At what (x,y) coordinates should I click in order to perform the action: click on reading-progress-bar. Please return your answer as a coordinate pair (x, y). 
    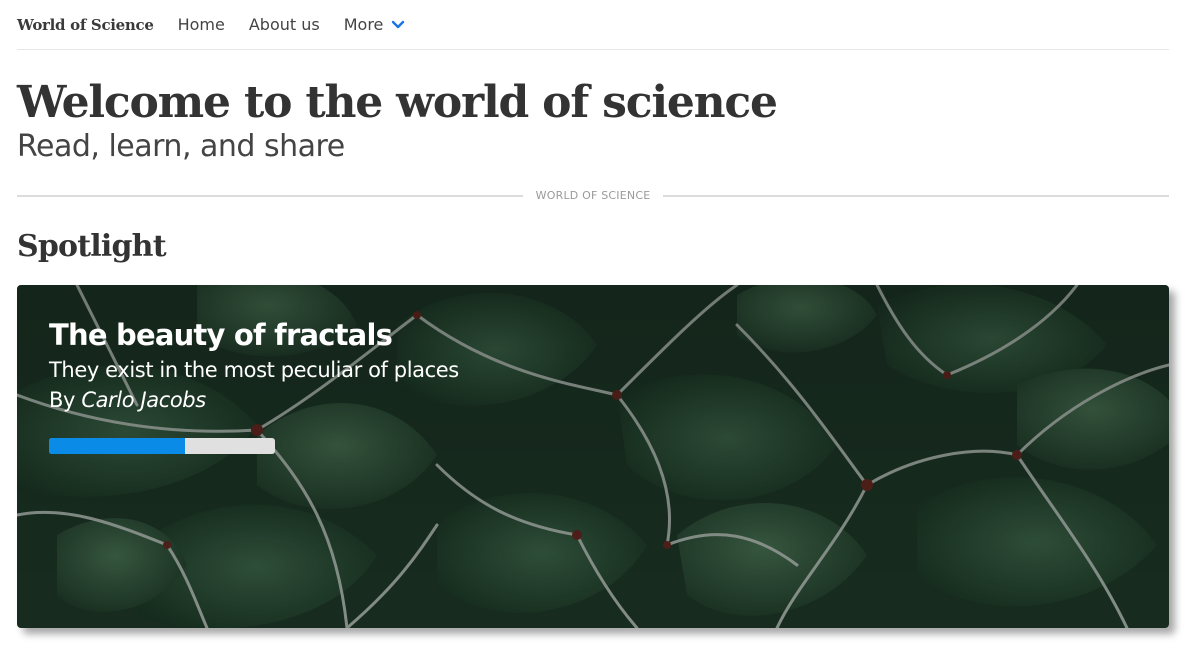
    Looking at the image, I should click on (162, 446).